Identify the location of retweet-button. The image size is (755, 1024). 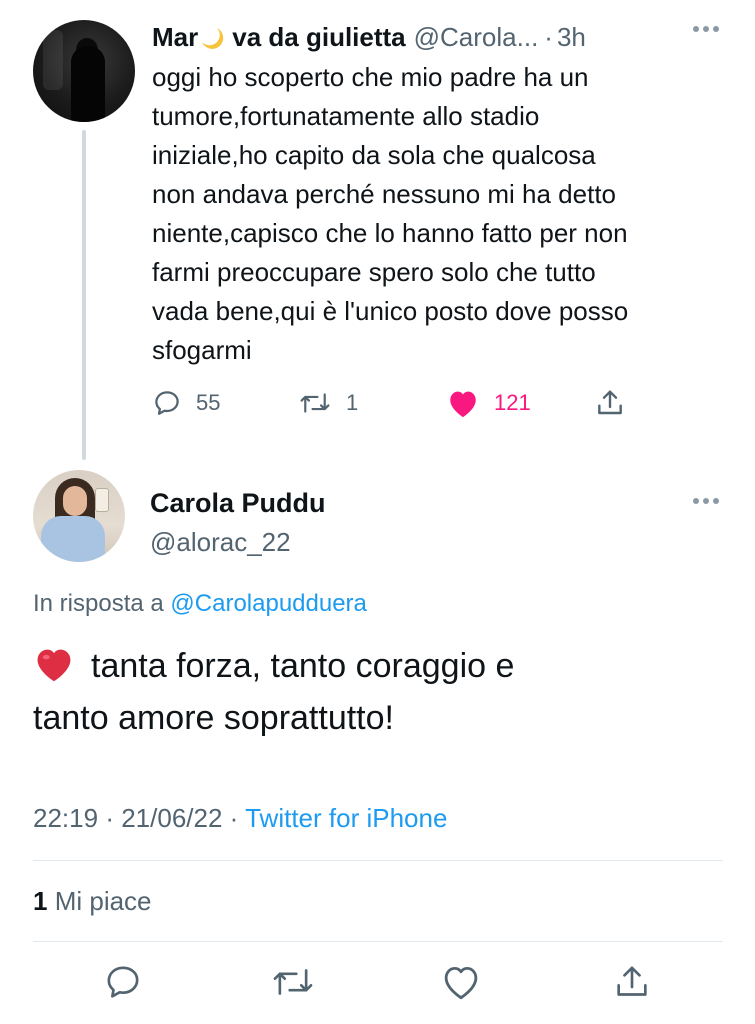
(293, 984).